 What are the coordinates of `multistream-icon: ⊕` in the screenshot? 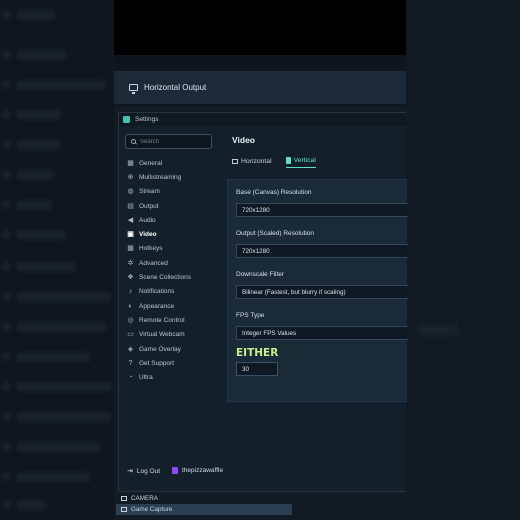 It's located at (130, 177).